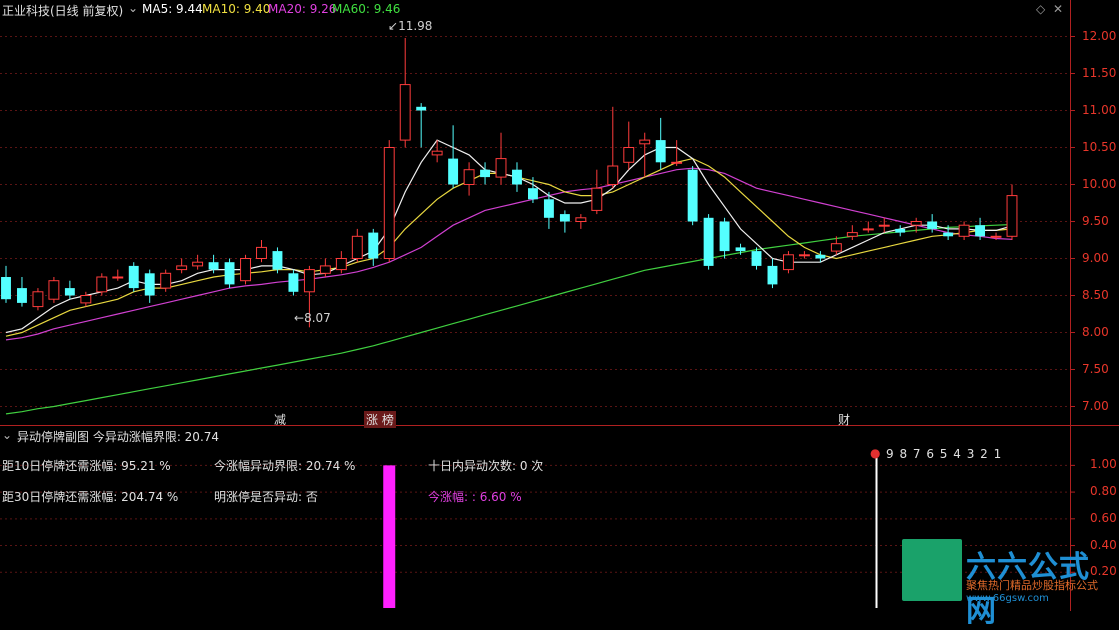 This screenshot has width=1119, height=630. I want to click on marker-finance: 财, so click(844, 419).